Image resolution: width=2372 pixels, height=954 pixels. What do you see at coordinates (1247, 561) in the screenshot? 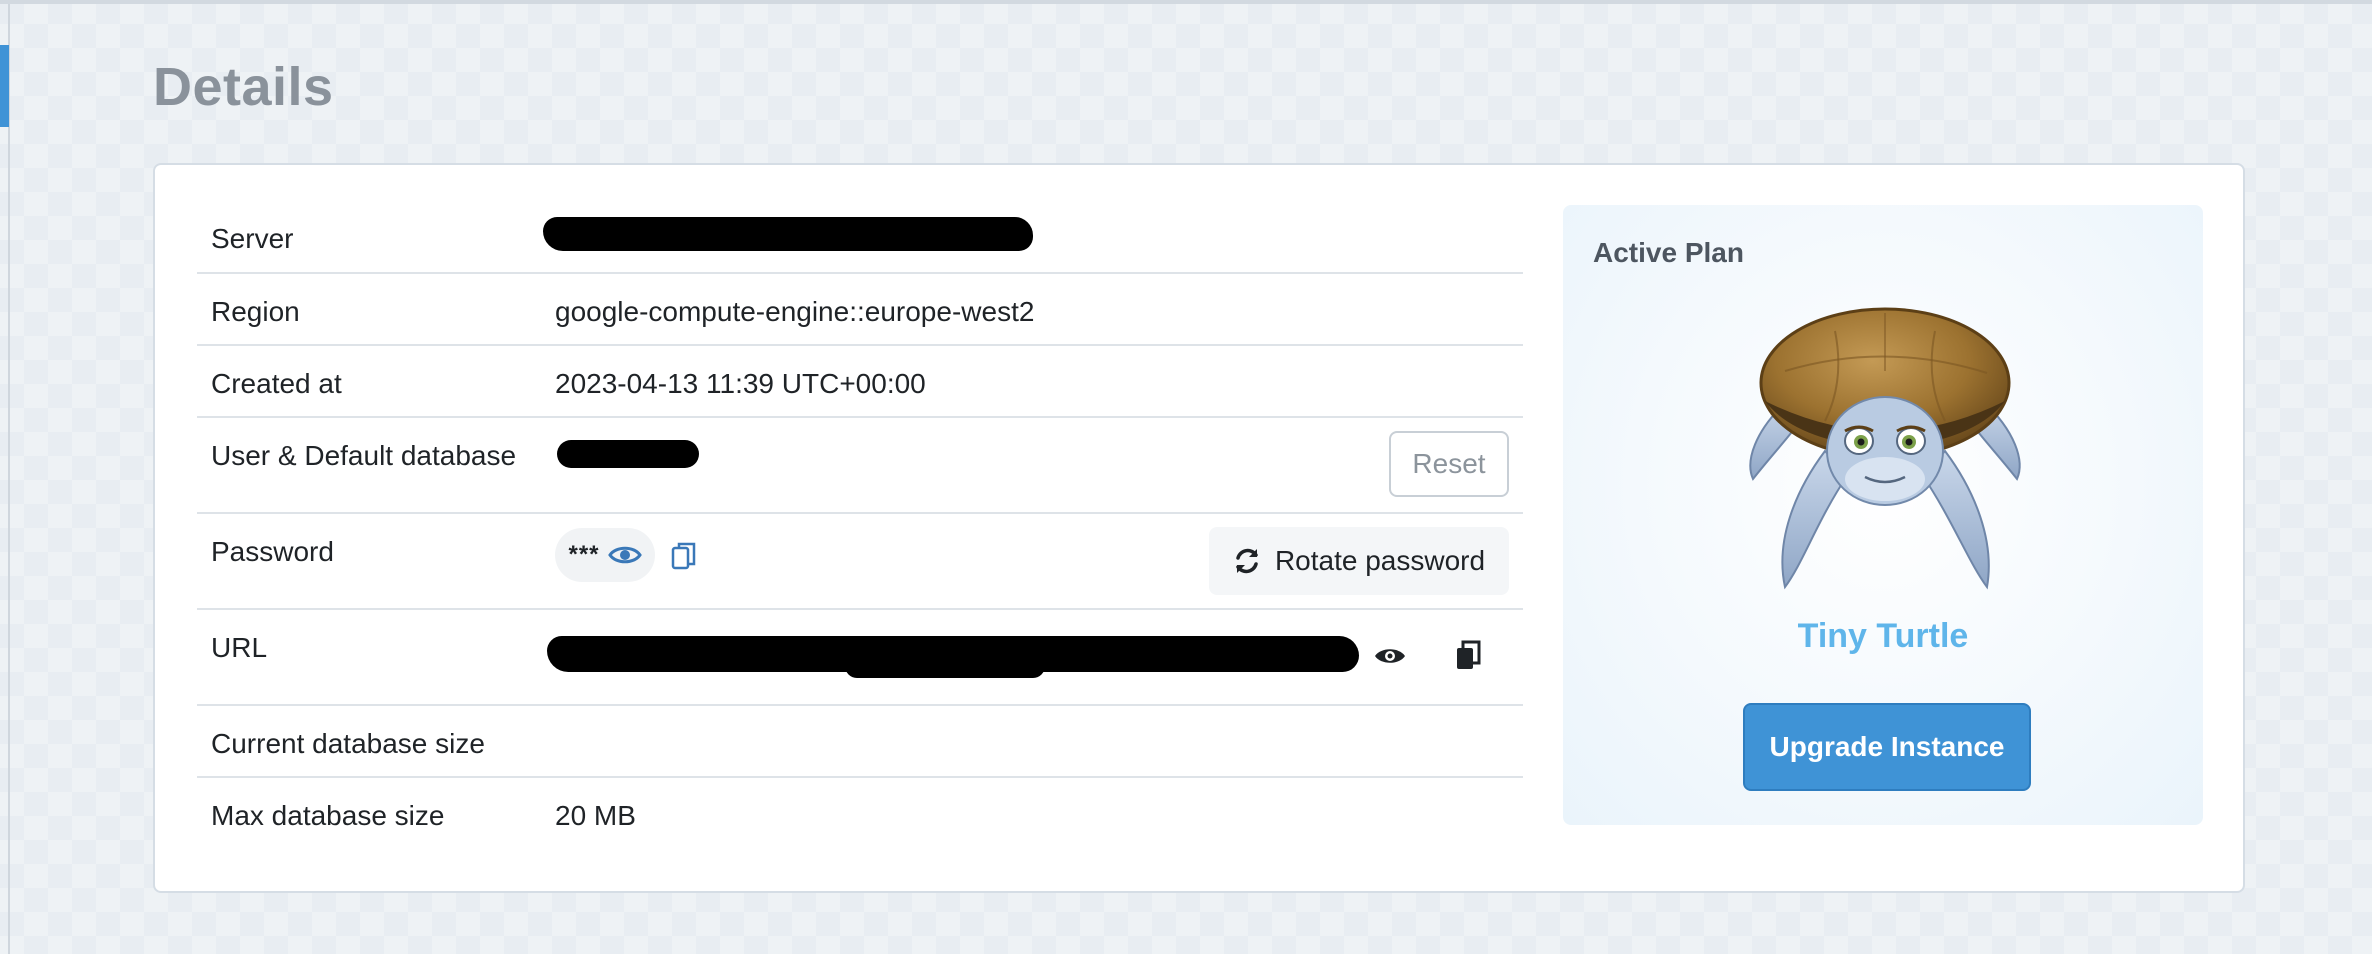
I see `refresh-icon` at bounding box center [1247, 561].